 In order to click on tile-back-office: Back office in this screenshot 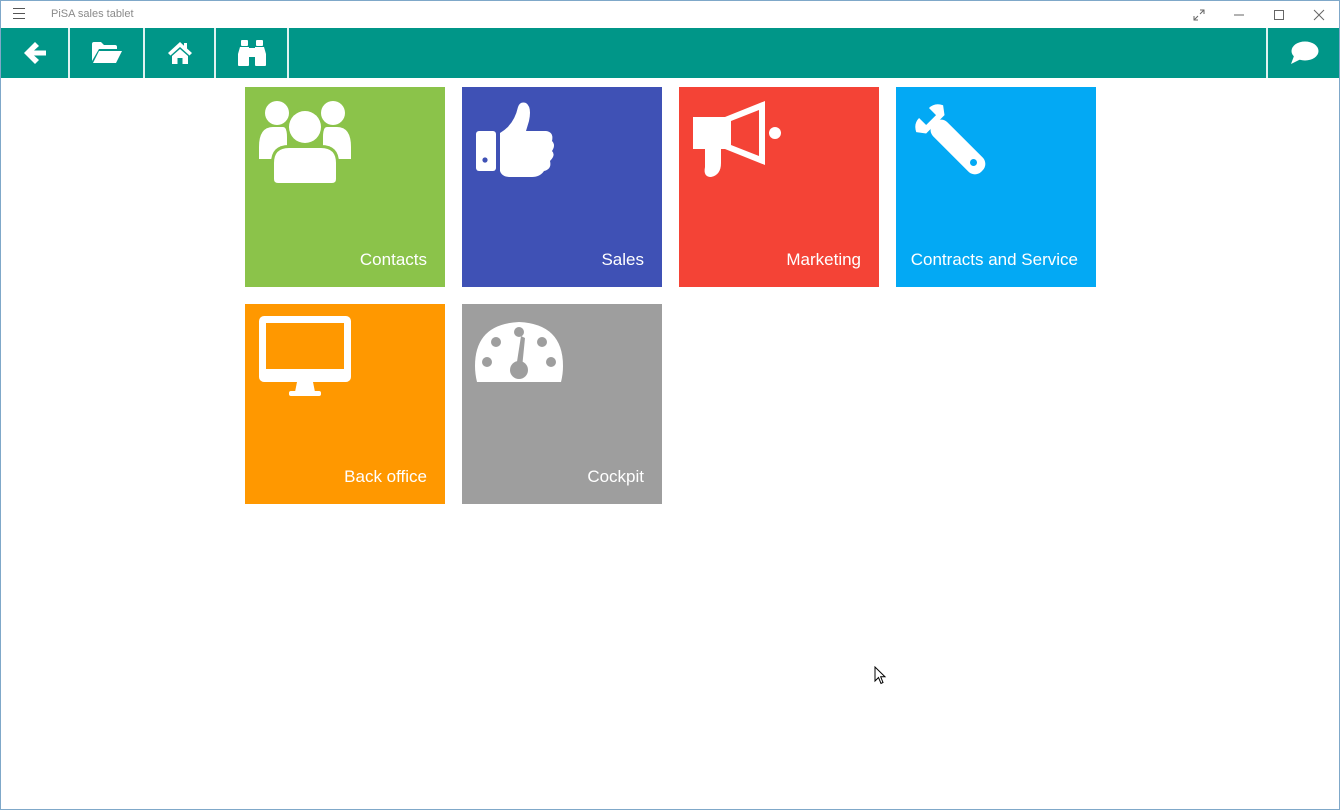, I will do `click(345, 404)`.